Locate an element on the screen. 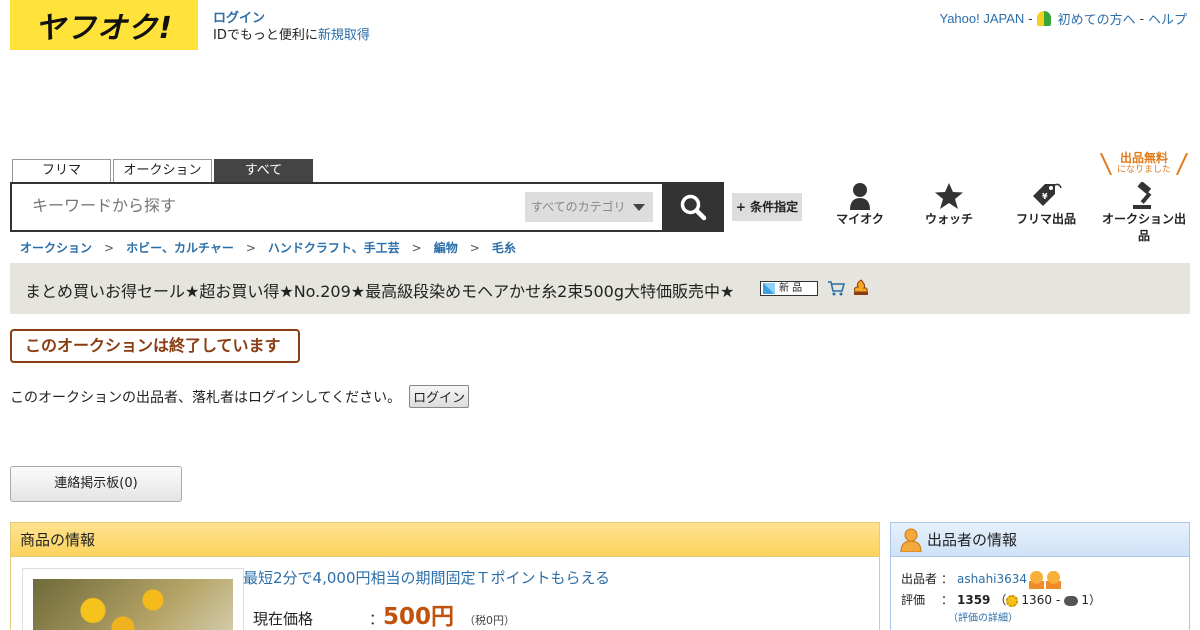 The image size is (1200, 630). good-rating-icon is located at coordinates (1012, 600).